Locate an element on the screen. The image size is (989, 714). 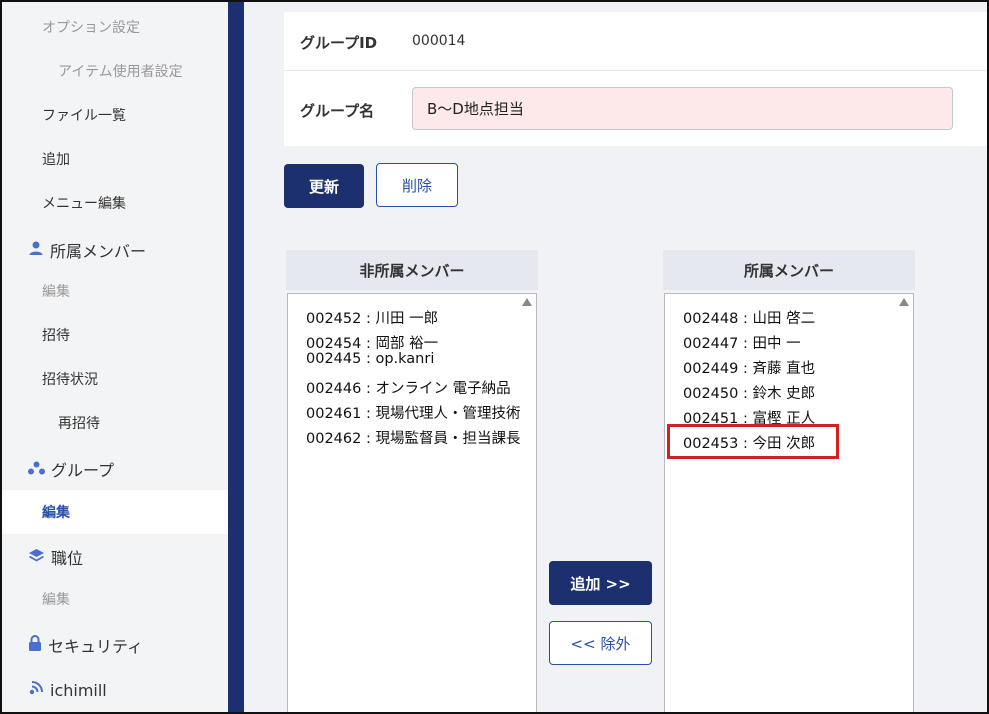
members-header: 所属メンバー is located at coordinates (789, 270).